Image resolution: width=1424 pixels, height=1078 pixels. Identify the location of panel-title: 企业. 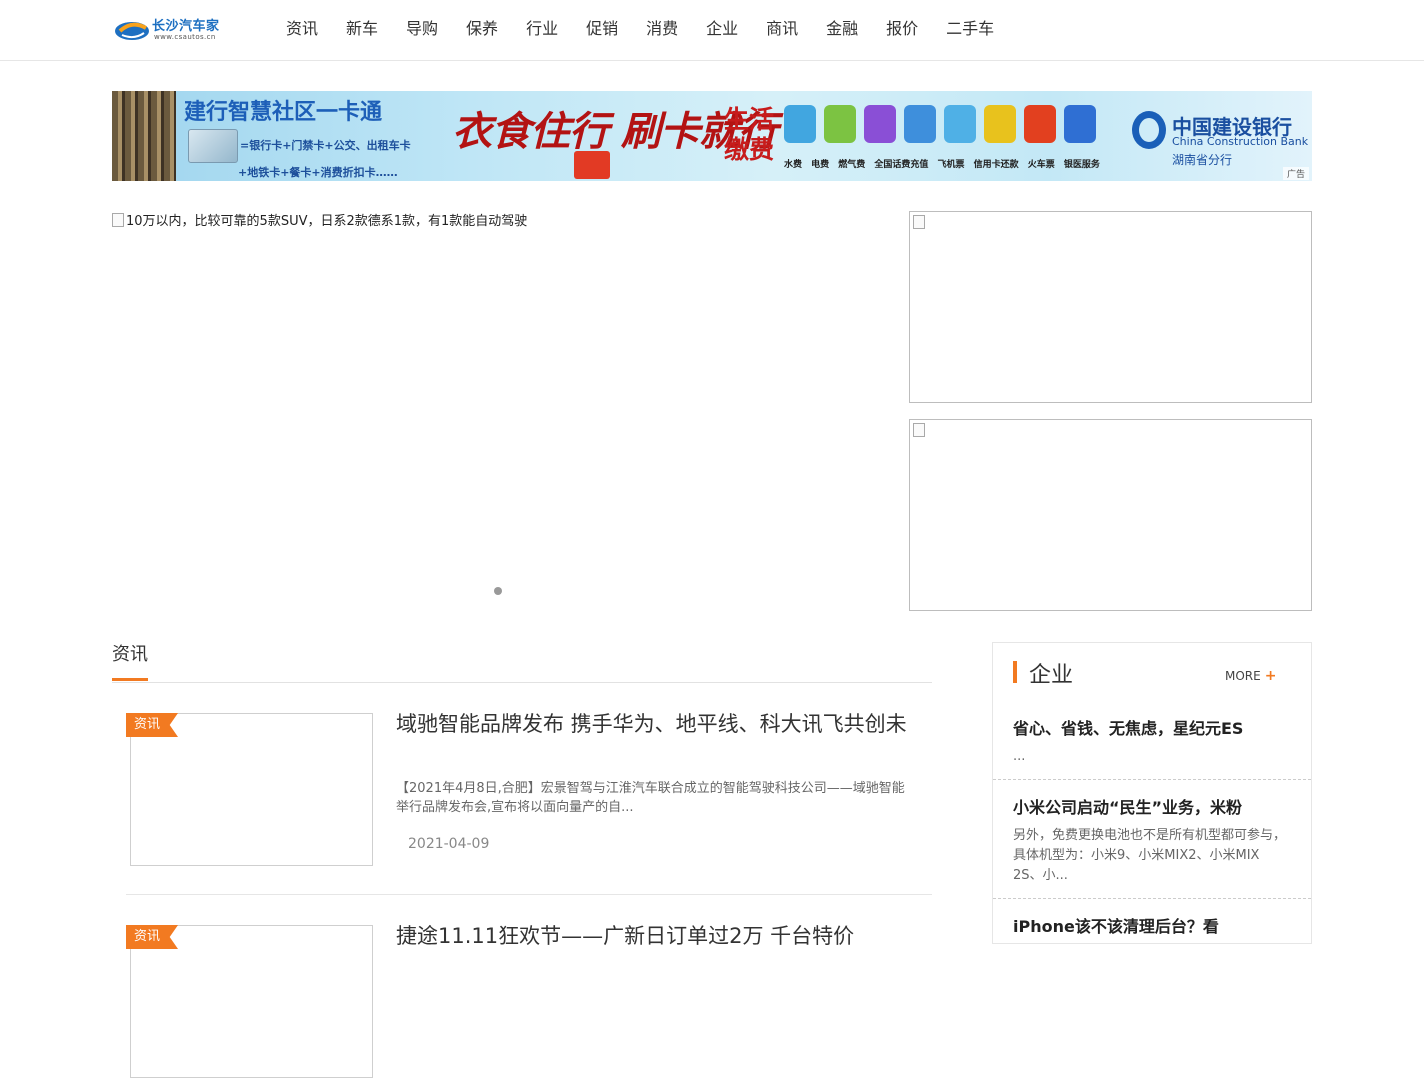
(1051, 675).